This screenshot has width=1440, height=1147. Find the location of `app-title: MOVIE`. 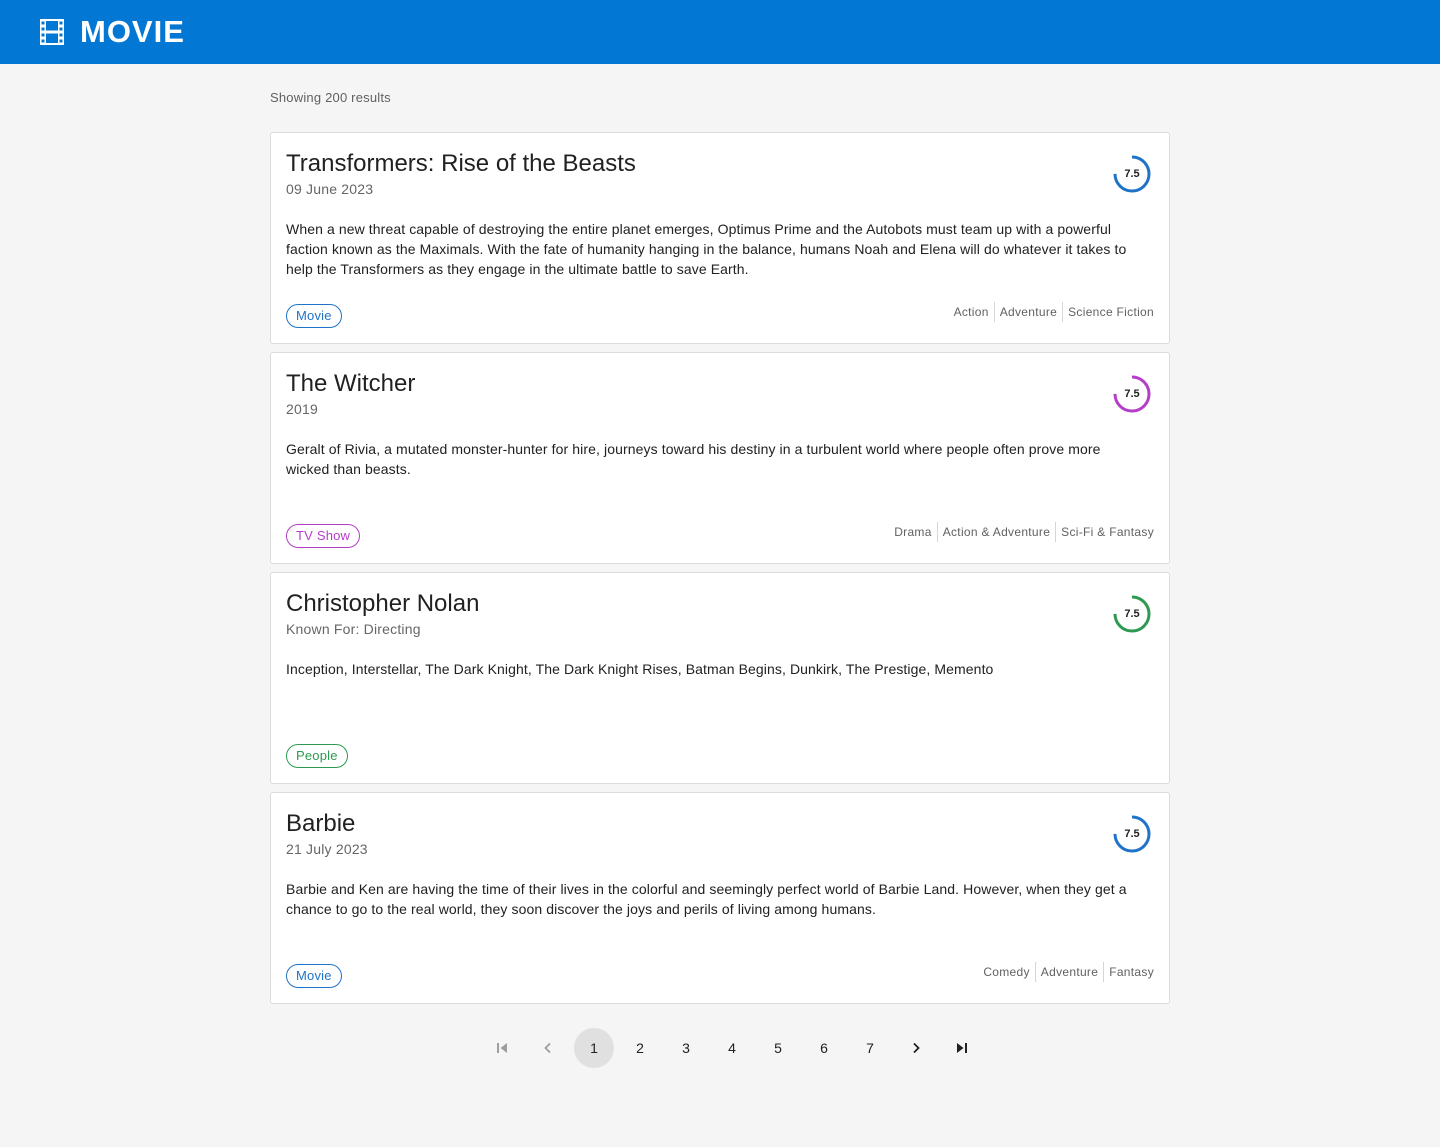

app-title: MOVIE is located at coordinates (132, 32).